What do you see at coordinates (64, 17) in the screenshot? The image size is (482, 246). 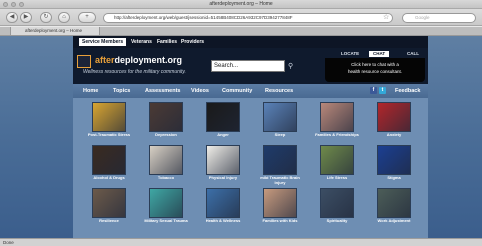 I see `home-button: ⌂` at bounding box center [64, 17].